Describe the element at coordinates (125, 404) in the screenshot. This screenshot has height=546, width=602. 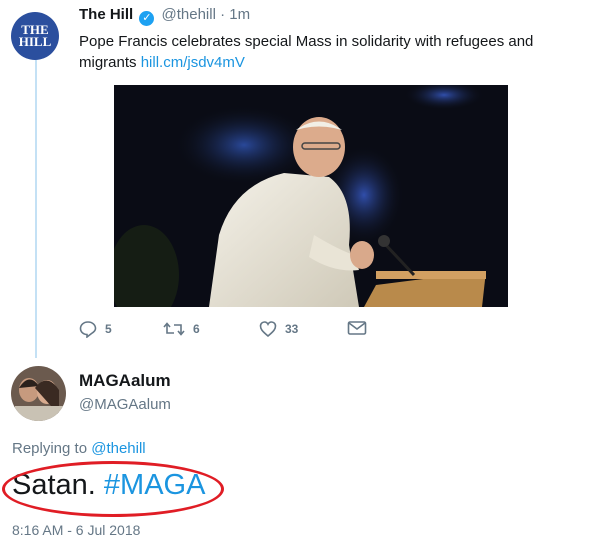
I see `reply-author-handle: @MAGAalum` at that location.